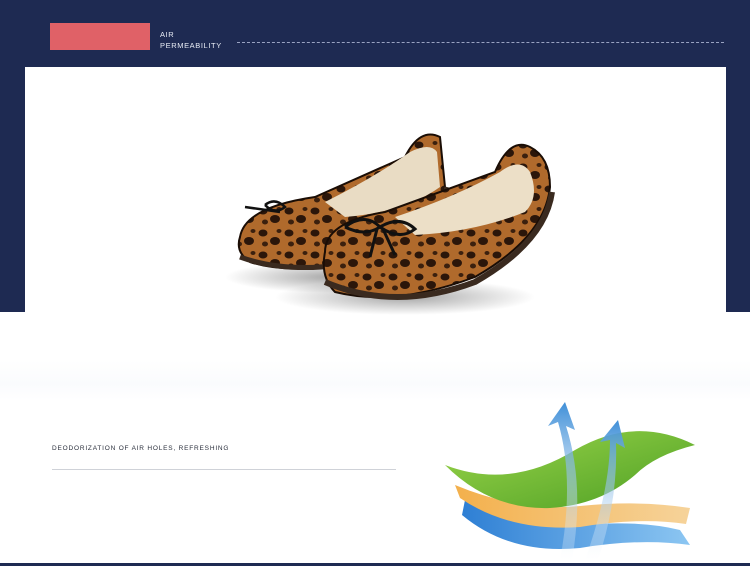  I want to click on fade-separator, so click(375, 380).